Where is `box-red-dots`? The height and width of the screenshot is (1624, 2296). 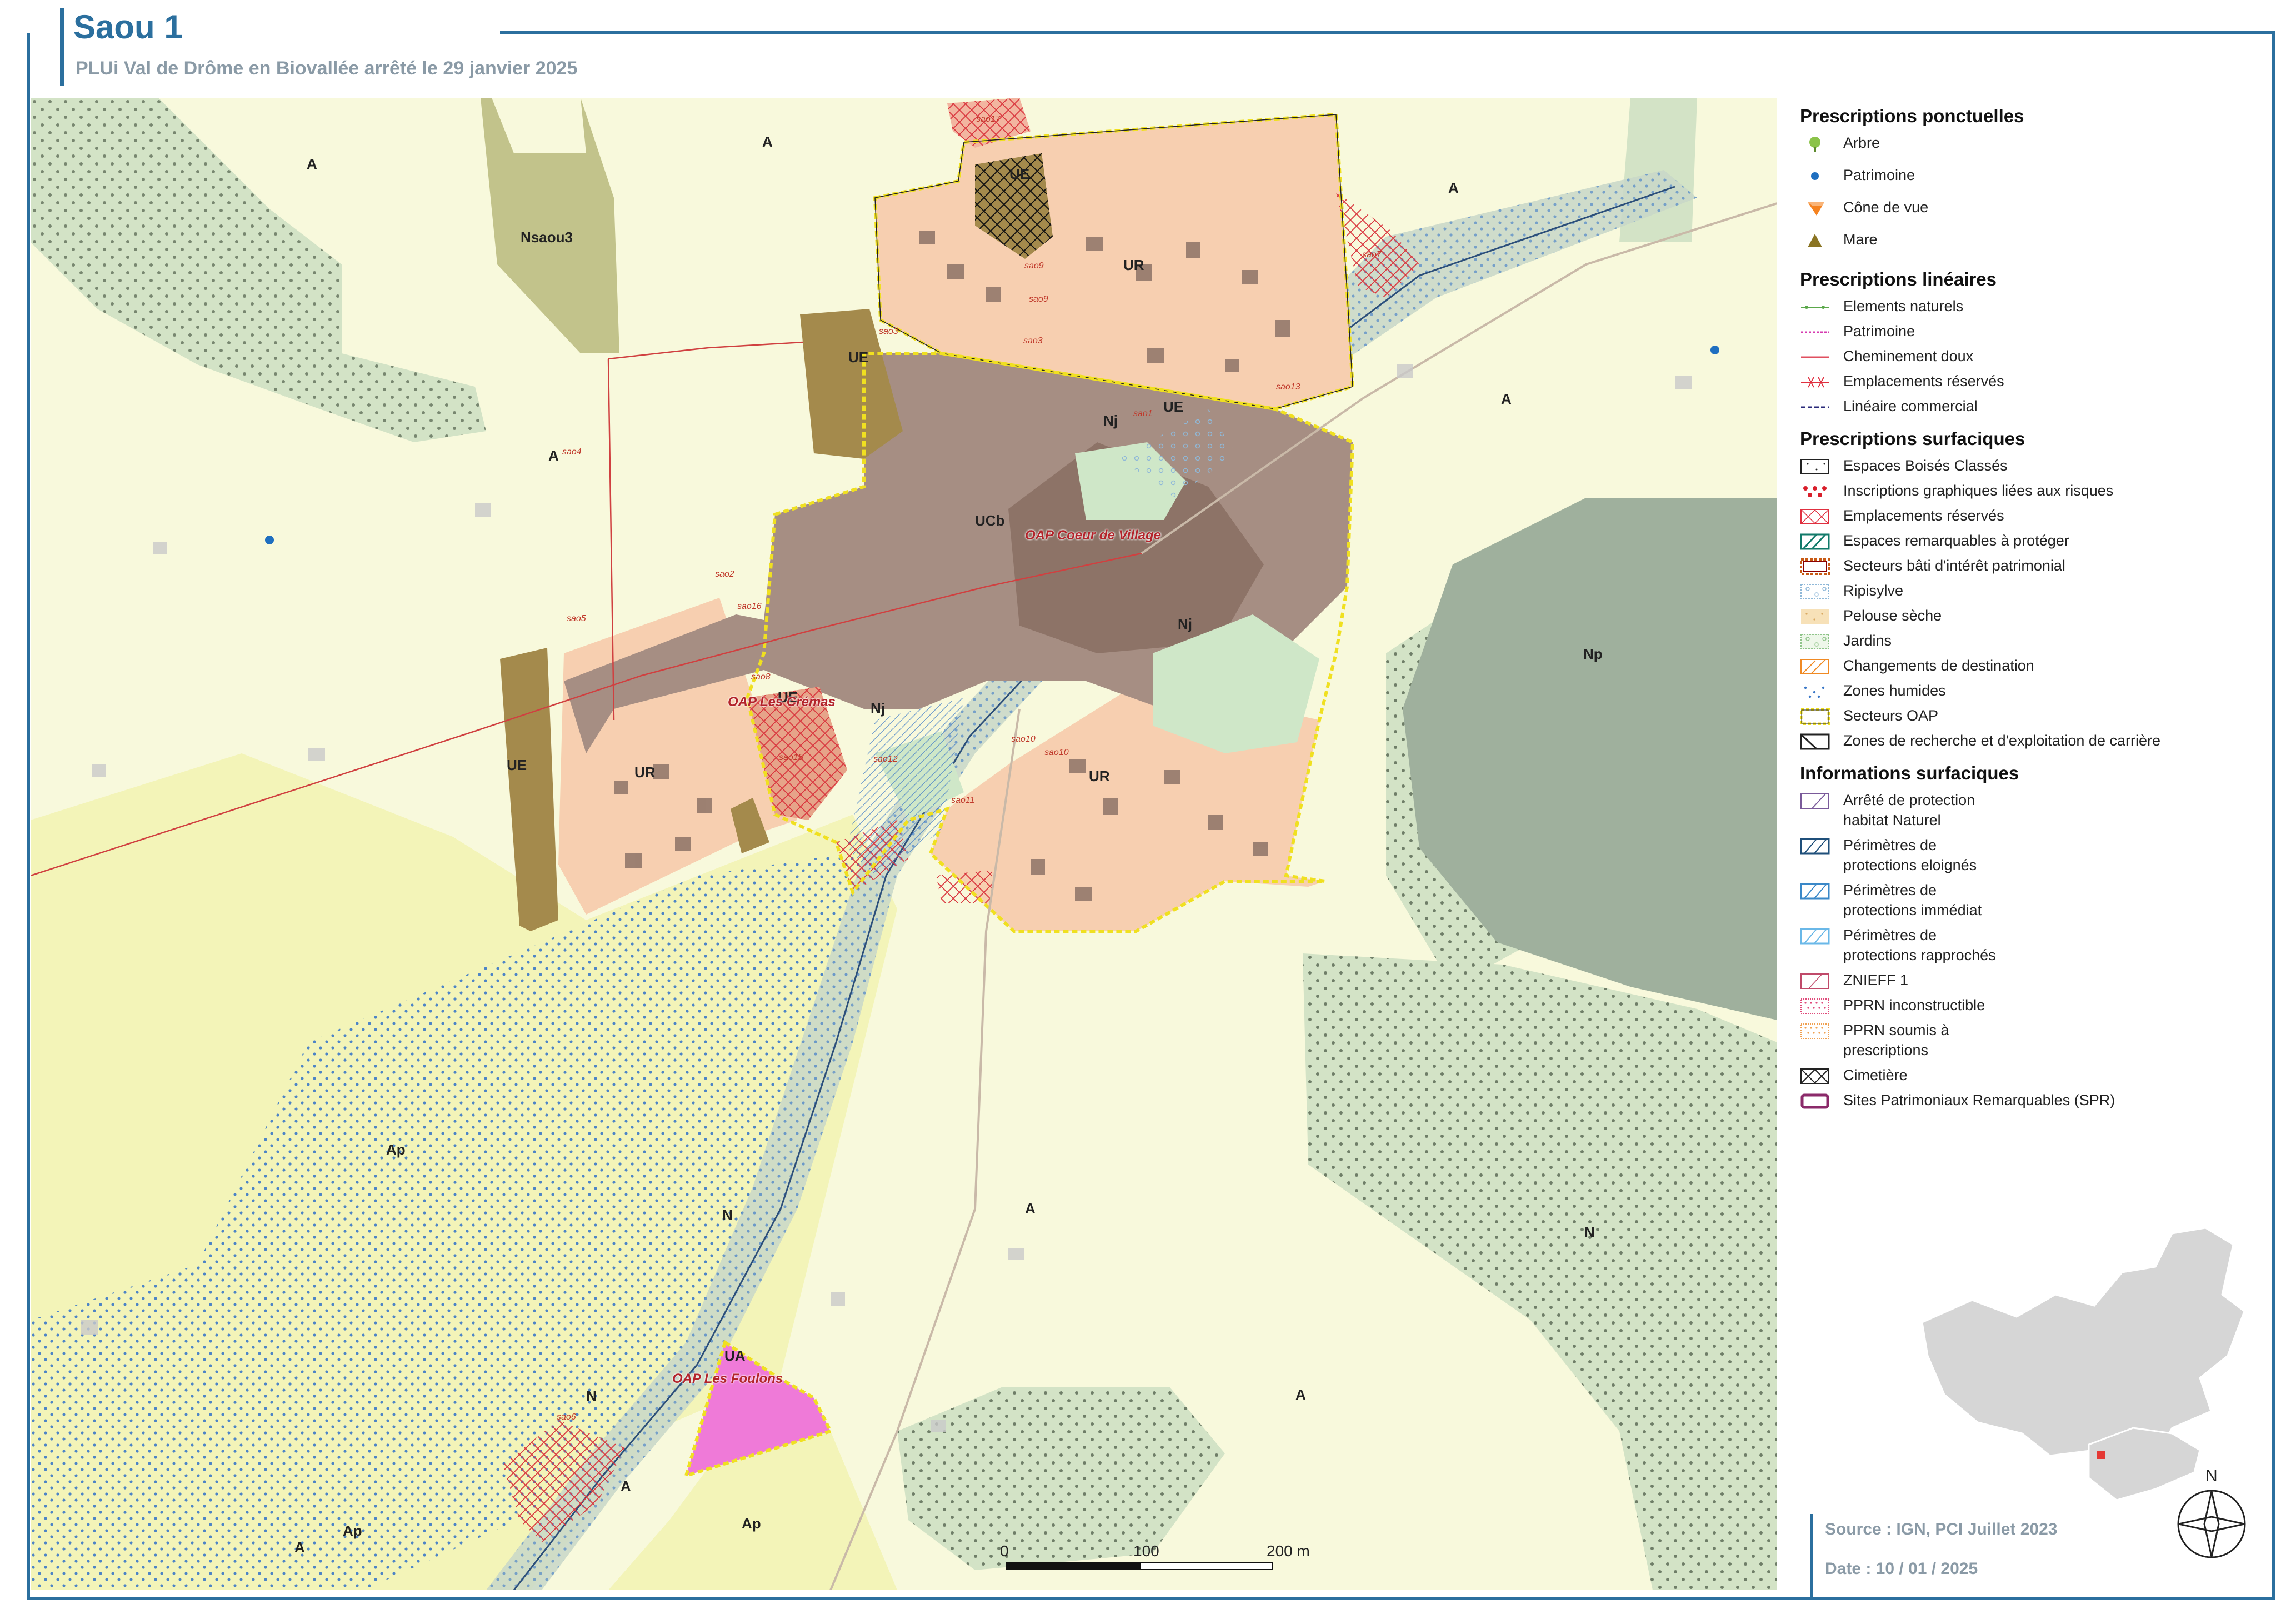
box-red-dots is located at coordinates (1815, 491).